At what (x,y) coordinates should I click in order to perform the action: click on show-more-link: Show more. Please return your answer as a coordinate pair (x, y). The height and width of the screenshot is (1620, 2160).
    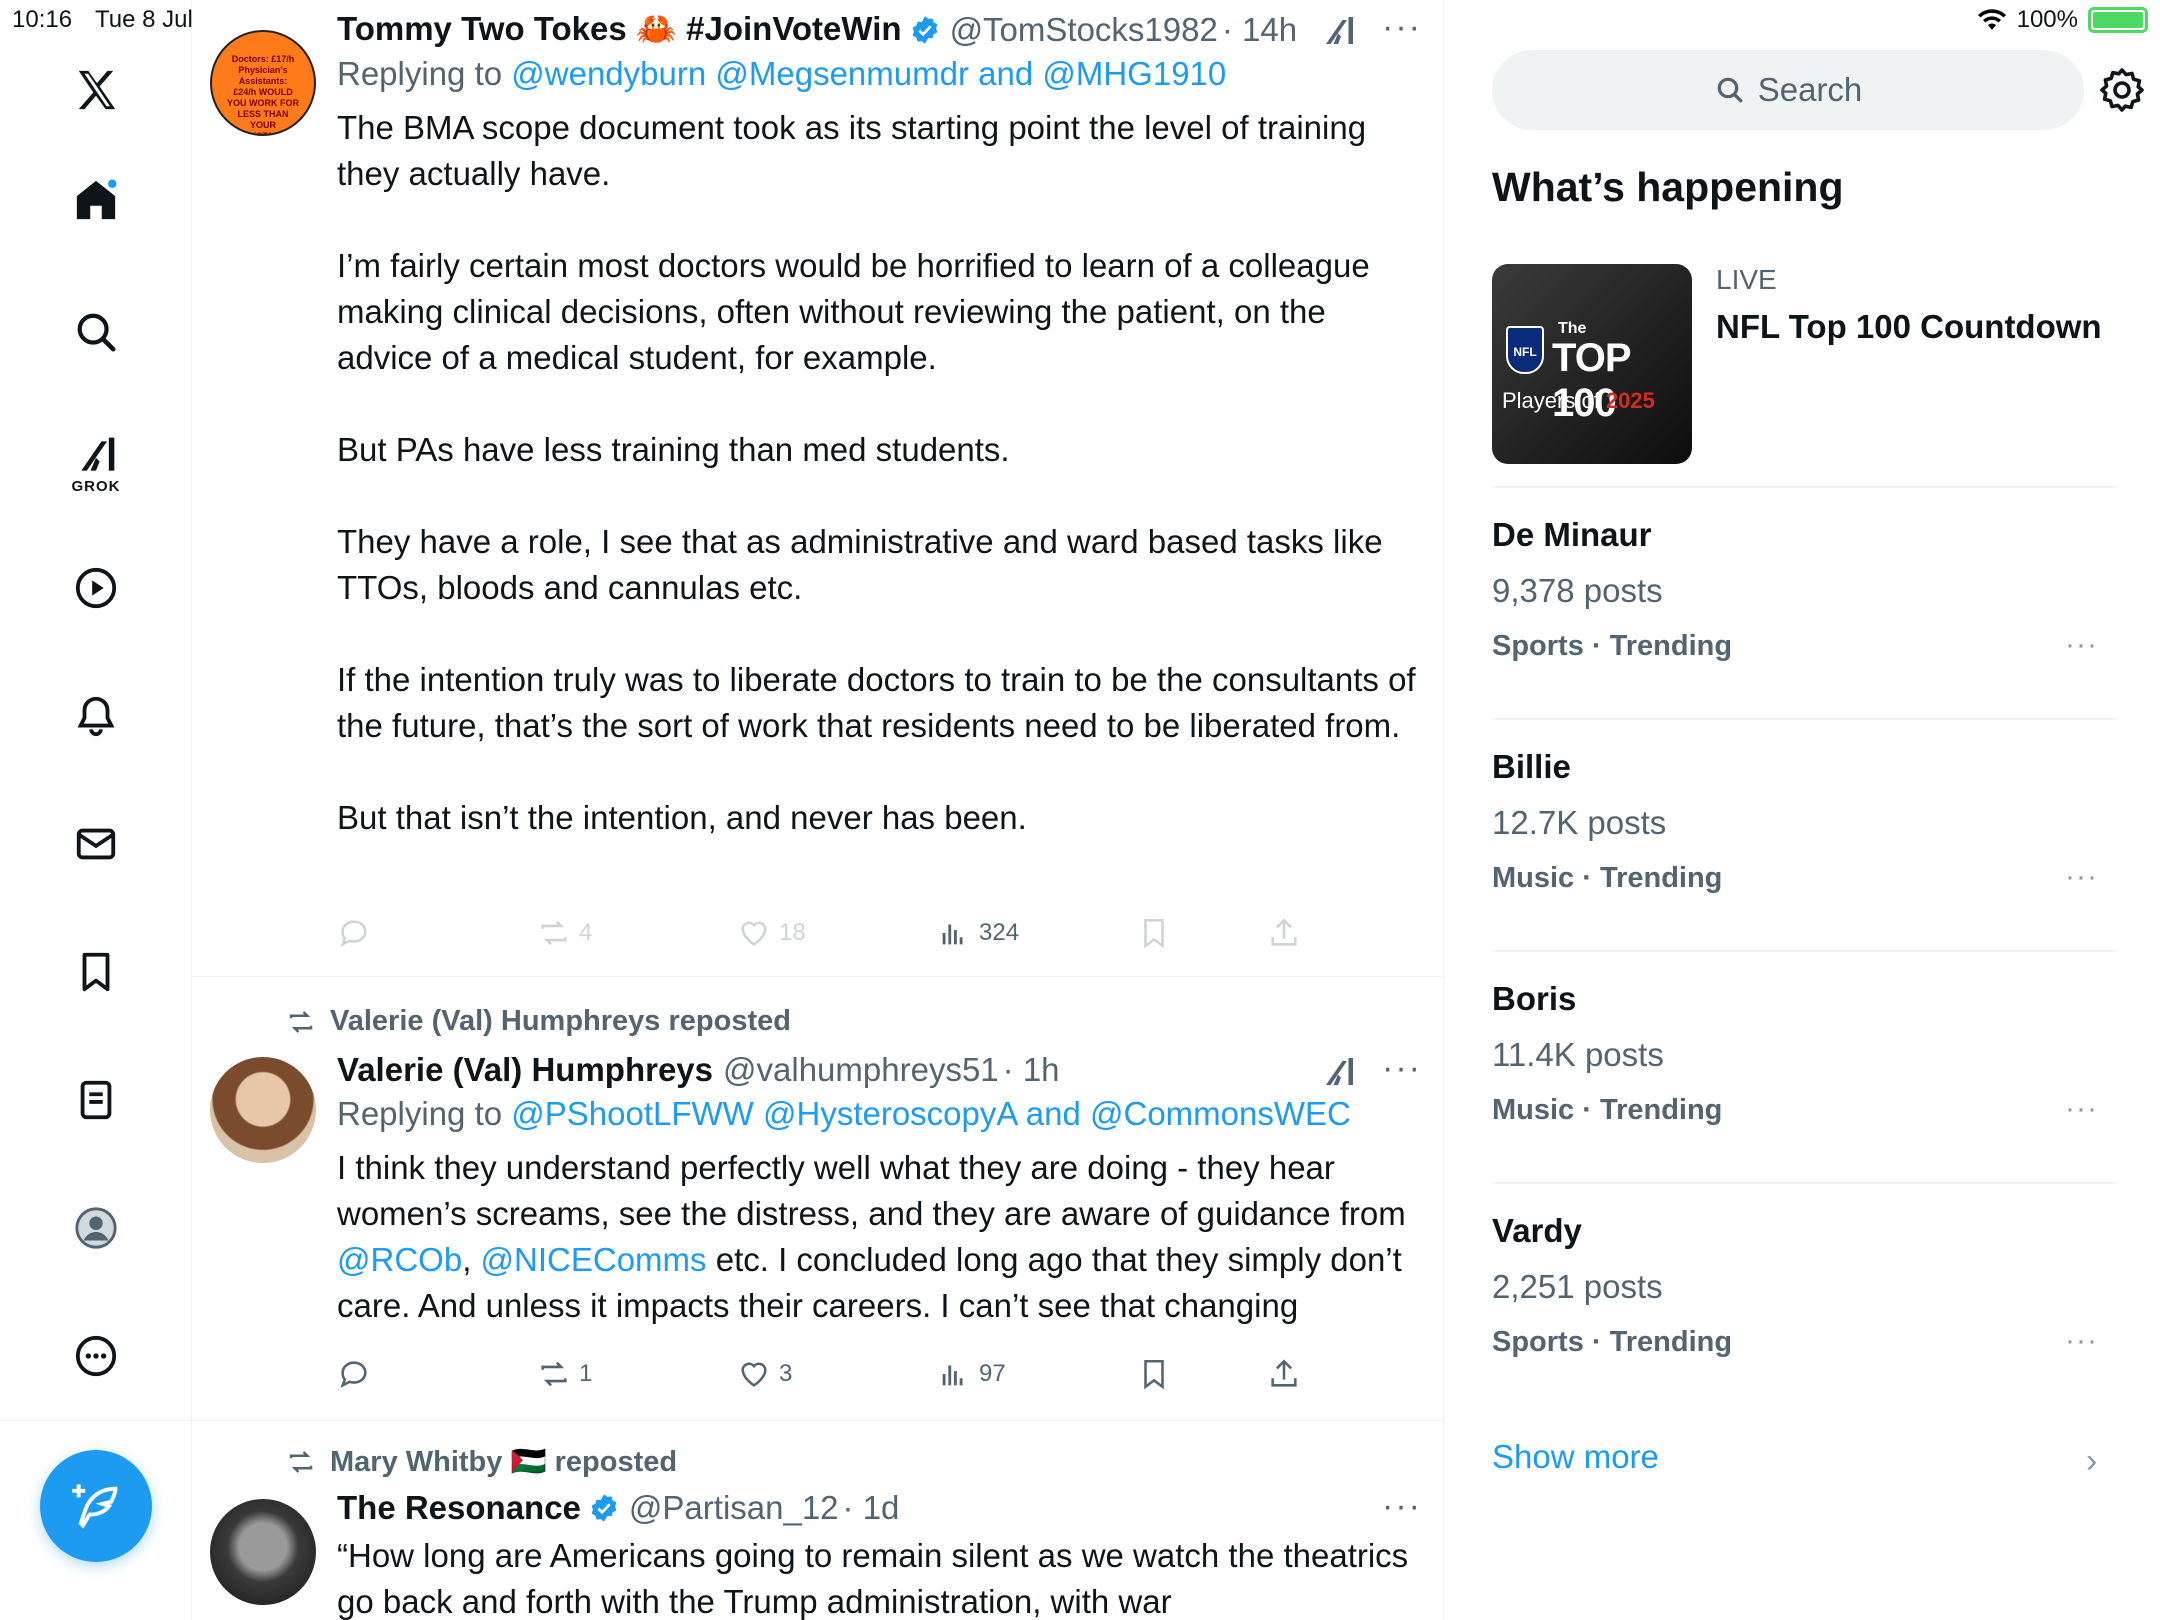
    Looking at the image, I should click on (1575, 1457).